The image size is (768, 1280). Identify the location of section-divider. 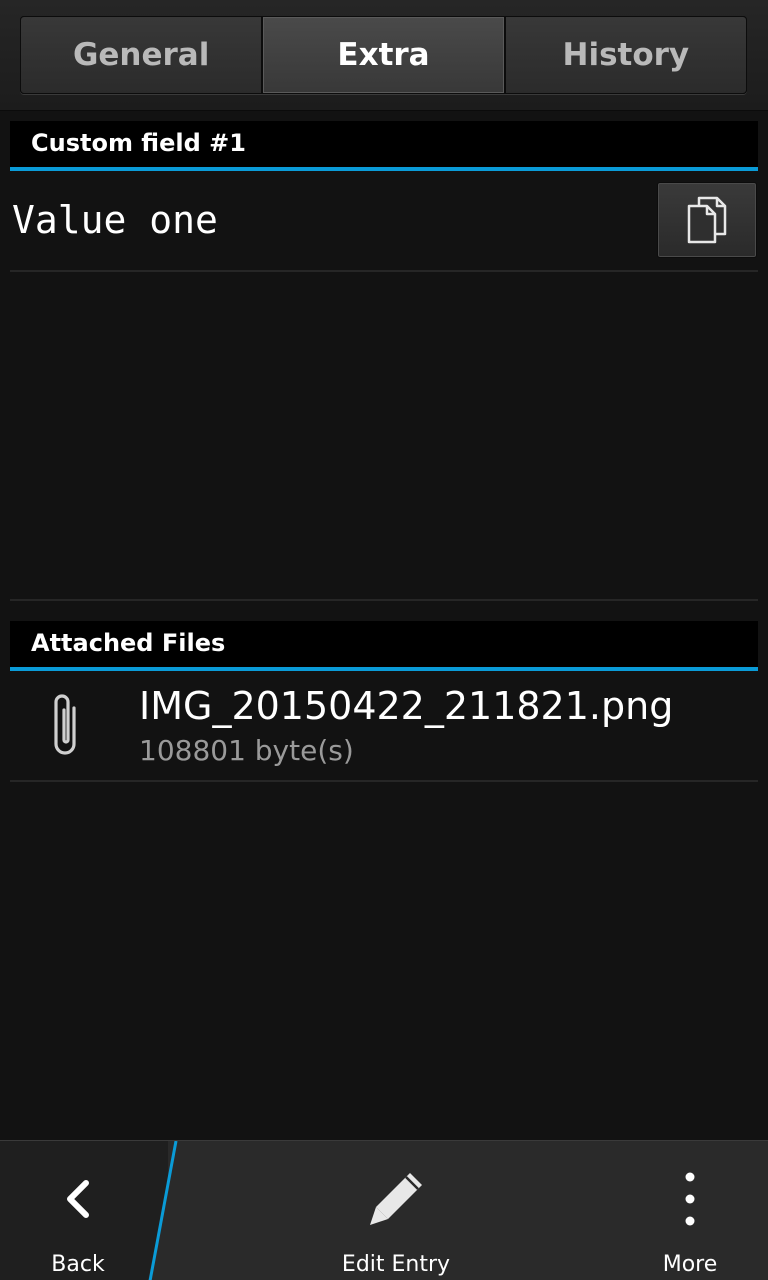
(384, 600).